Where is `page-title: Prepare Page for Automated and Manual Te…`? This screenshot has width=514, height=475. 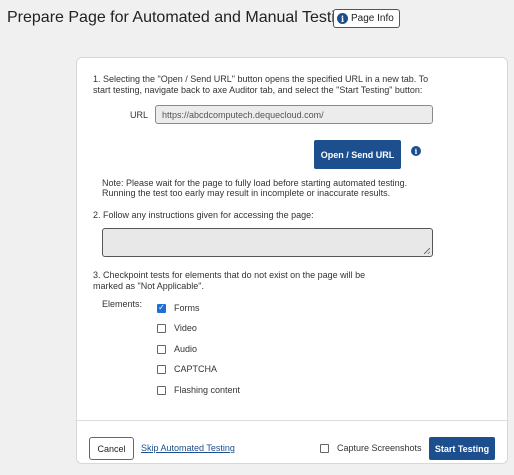 page-title: Prepare Page for Automated and Manual Te… is located at coordinates (180, 17).